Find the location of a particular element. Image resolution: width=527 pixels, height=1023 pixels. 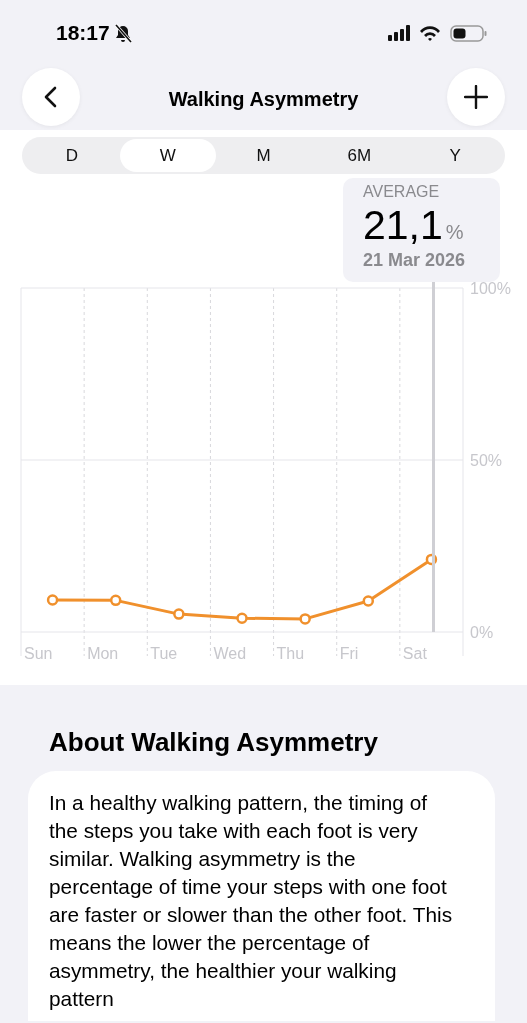

summary-label: AVERAGE is located at coordinates (402, 192).